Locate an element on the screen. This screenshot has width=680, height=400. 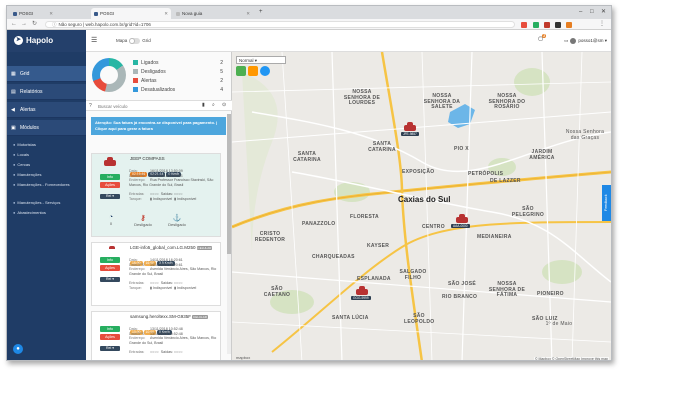
maximize-icon: □ is located at coordinates (592, 12).